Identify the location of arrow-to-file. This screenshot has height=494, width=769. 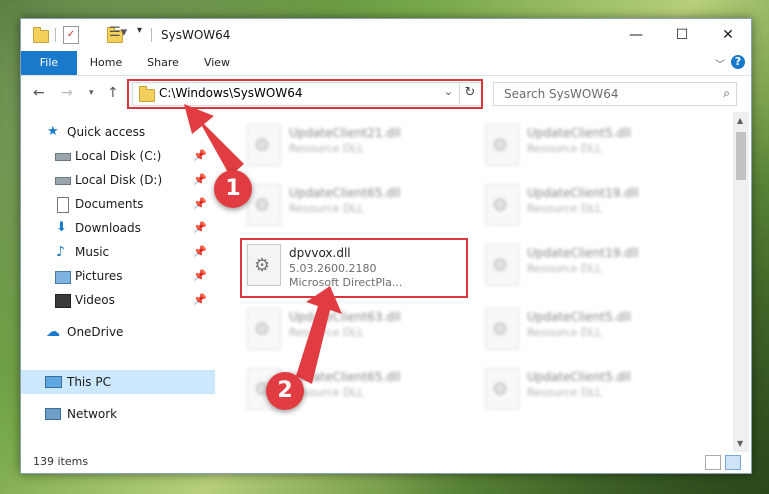
(319, 335).